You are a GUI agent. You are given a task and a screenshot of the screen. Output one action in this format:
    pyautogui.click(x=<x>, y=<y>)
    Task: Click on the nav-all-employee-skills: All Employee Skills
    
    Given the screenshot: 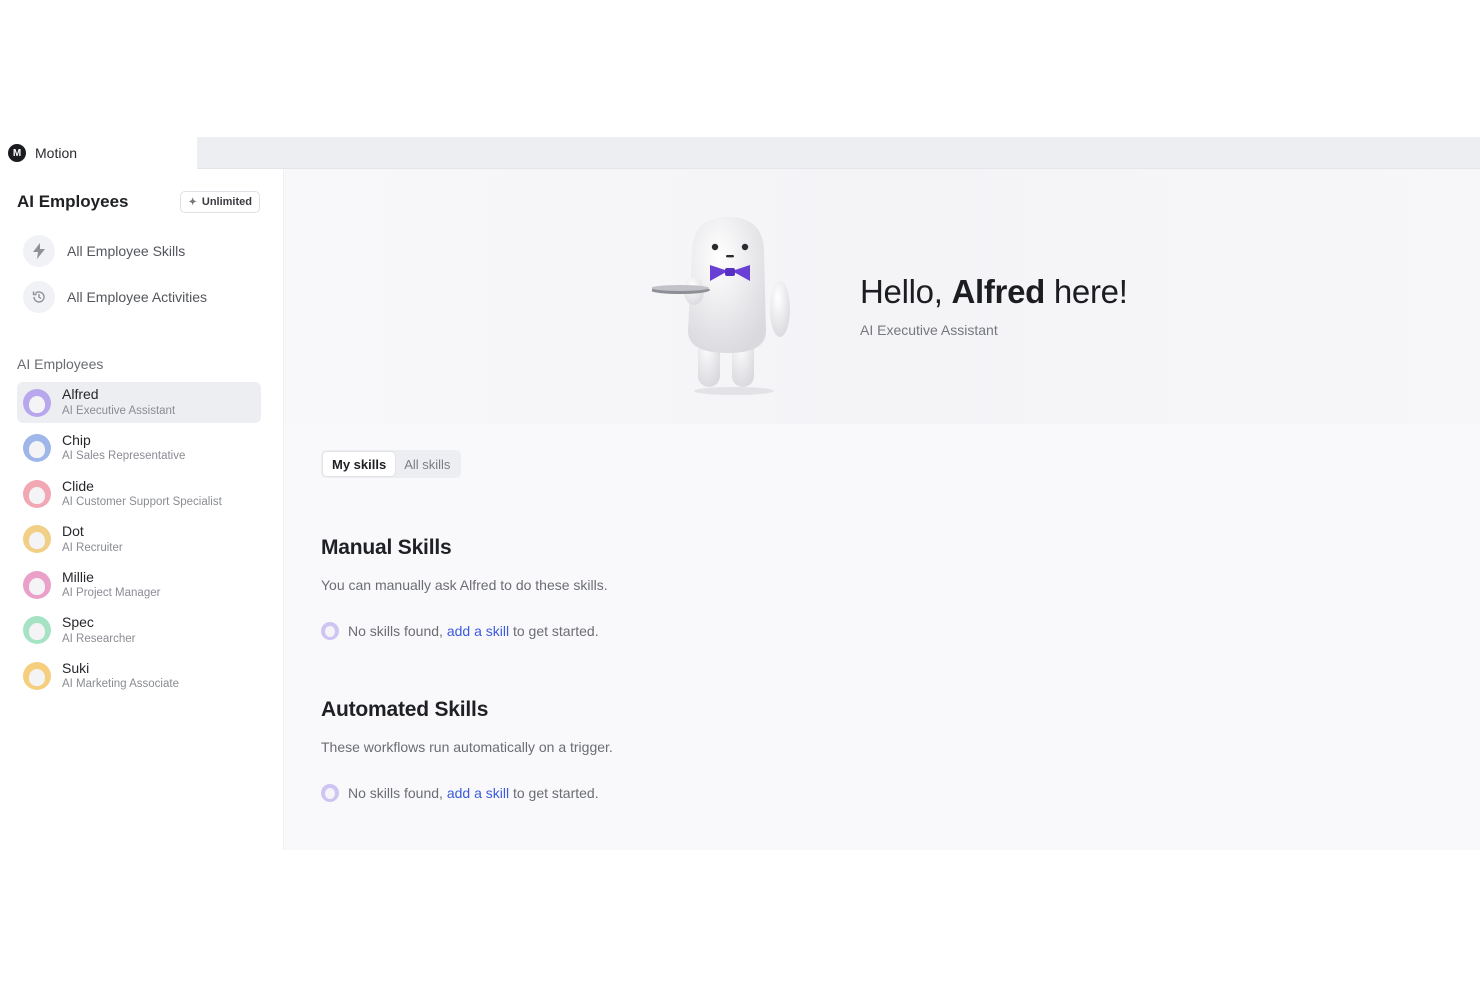 What is the action you would take?
    pyautogui.click(x=104, y=251)
    